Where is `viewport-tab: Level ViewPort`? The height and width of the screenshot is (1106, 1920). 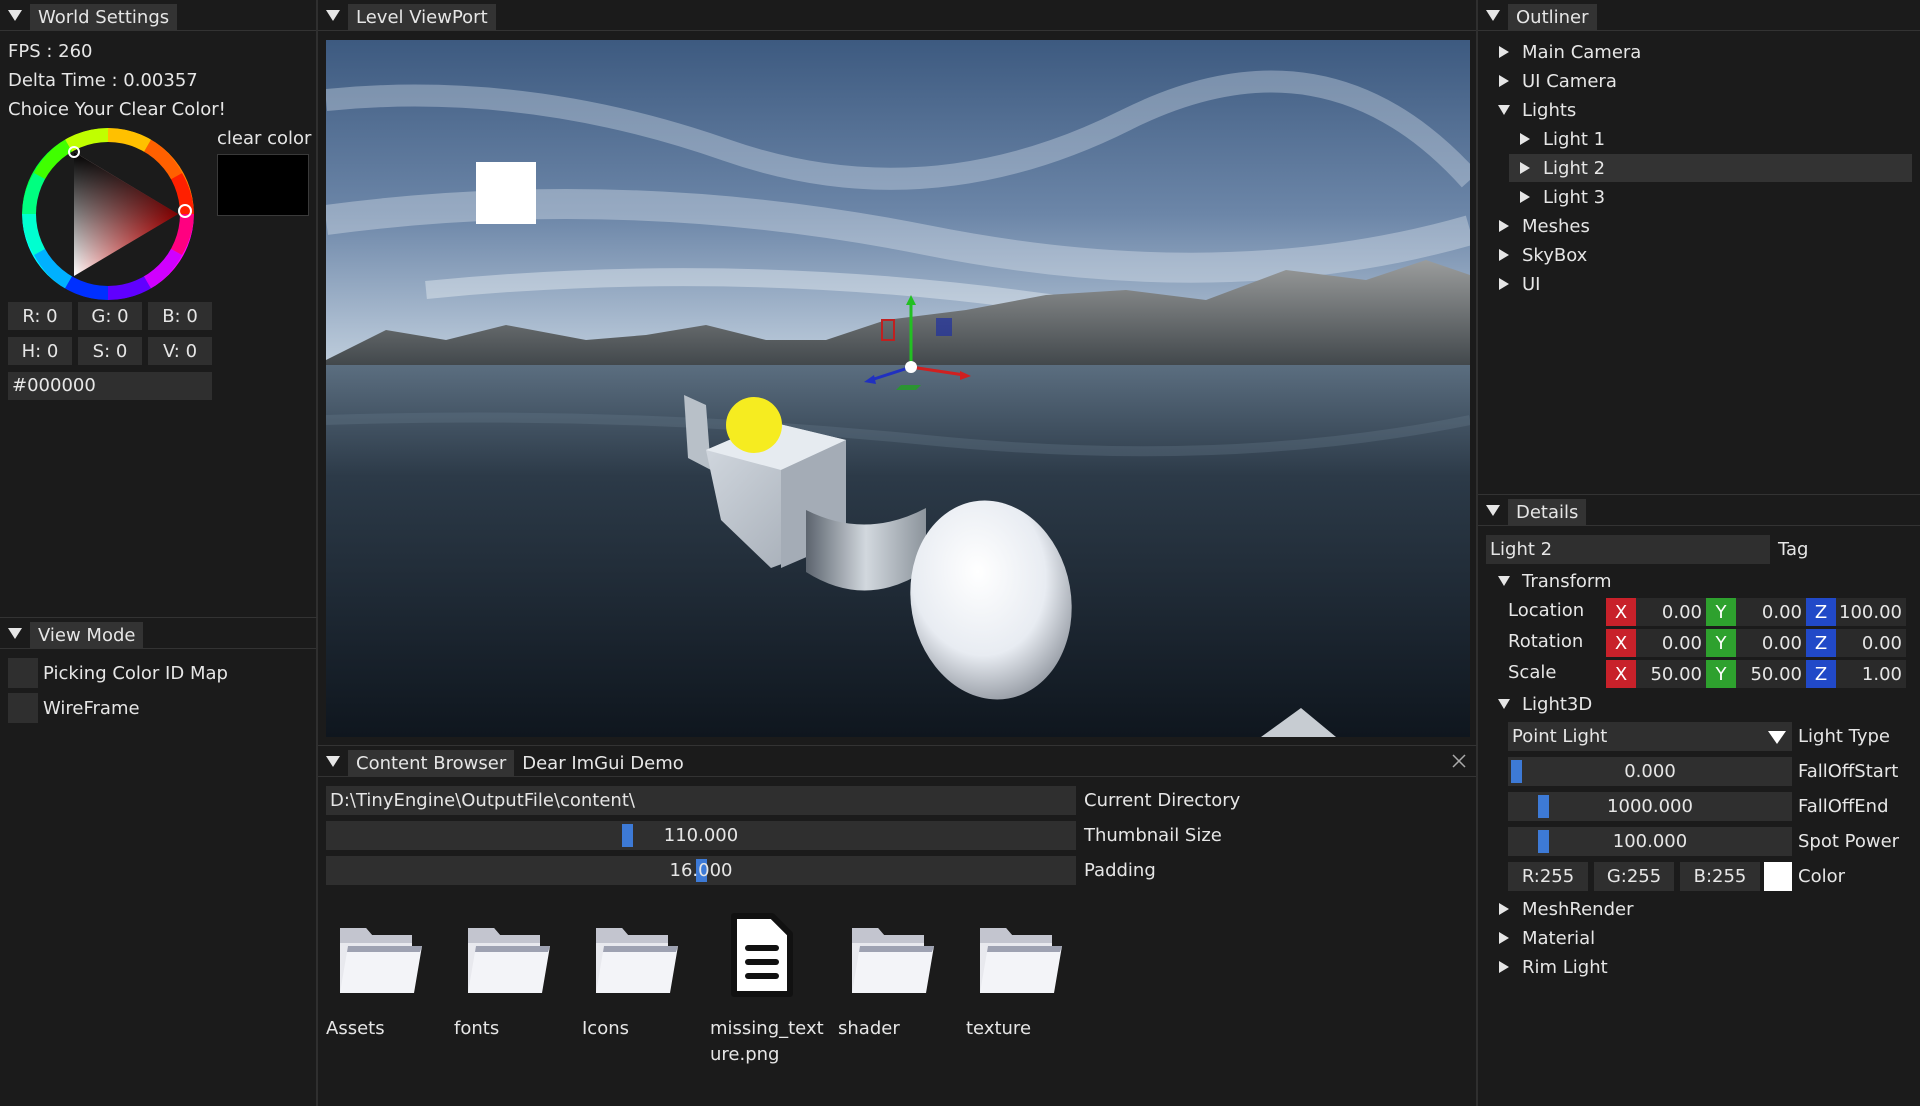 viewport-tab: Level ViewPort is located at coordinates (422, 17).